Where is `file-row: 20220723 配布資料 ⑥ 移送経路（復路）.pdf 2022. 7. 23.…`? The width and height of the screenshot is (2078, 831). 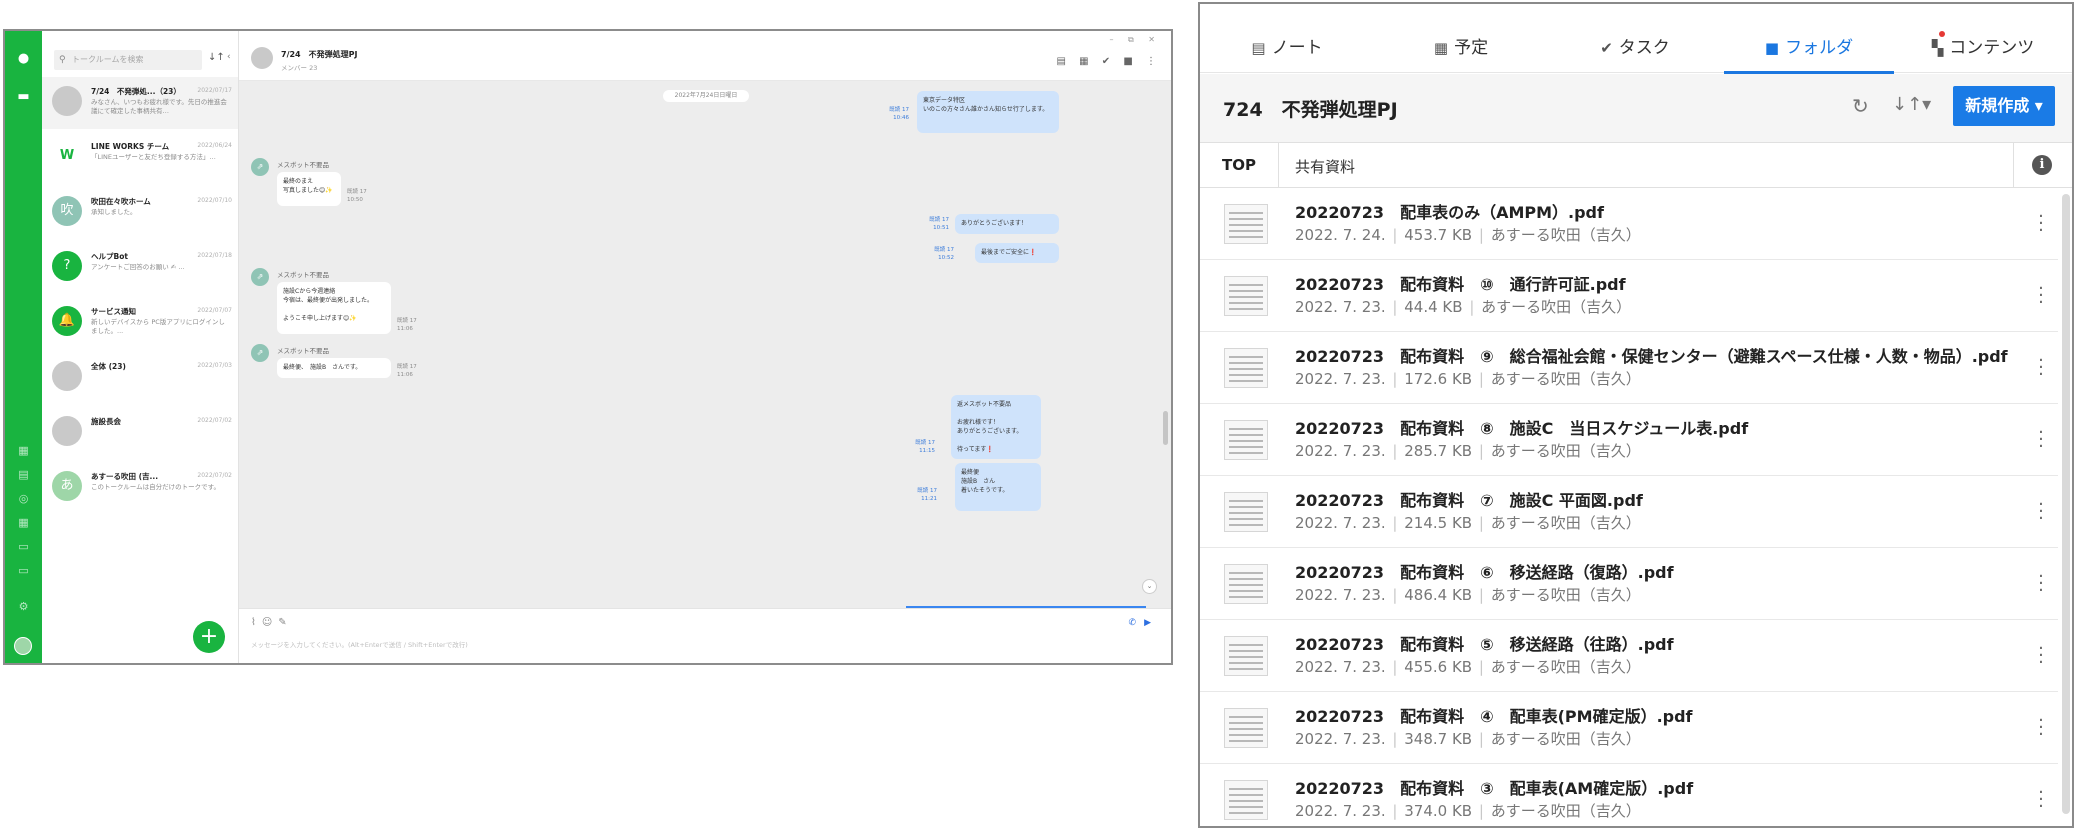 file-row: 20220723 配布資料 ⑥ 移送経路（復路）.pdf 2022. 7. 23.… is located at coordinates (1629, 584).